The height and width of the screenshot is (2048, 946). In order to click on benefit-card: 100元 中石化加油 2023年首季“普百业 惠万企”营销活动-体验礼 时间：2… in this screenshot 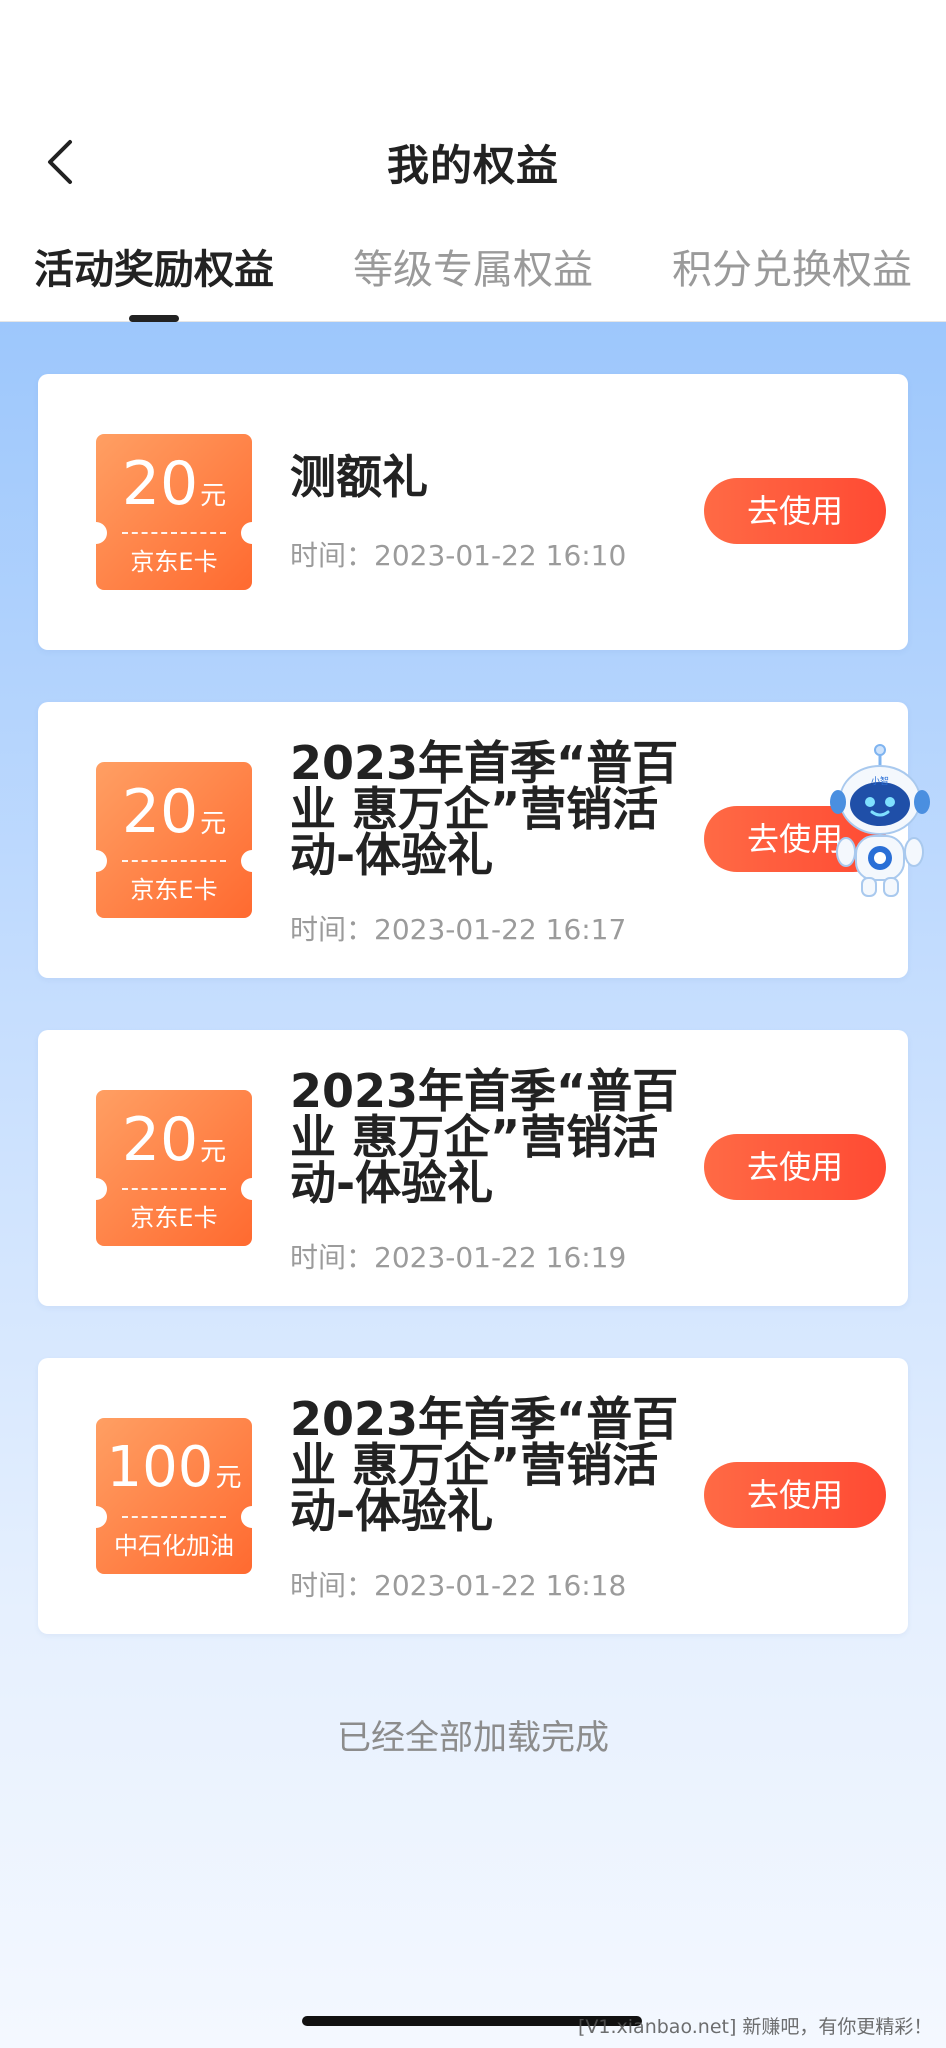, I will do `click(473, 1496)`.